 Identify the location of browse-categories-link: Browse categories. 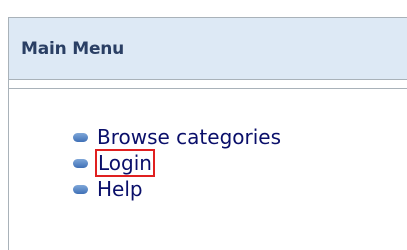
(189, 137).